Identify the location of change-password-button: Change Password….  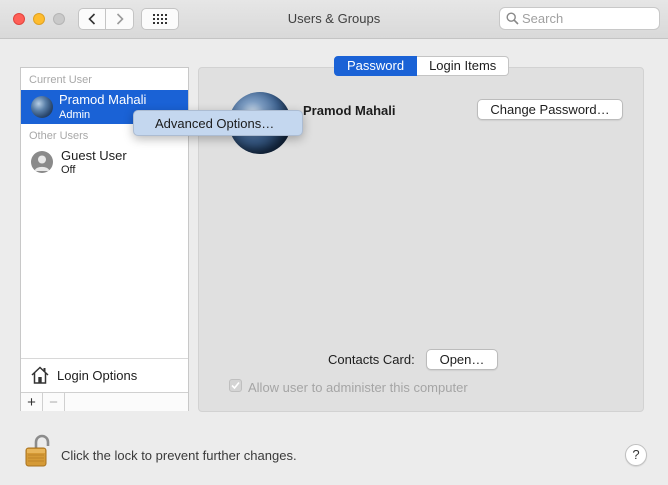
(550, 109).